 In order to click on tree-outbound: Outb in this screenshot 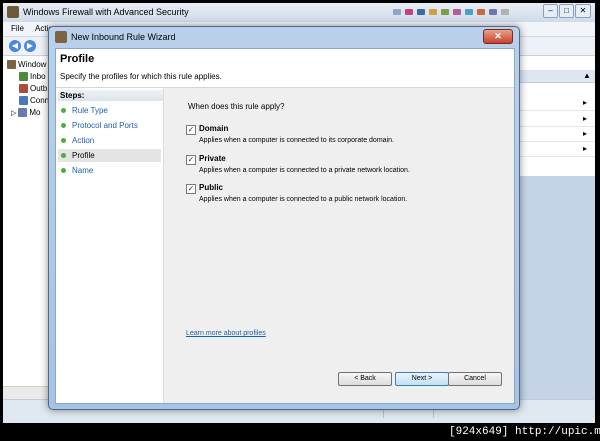, I will do `click(33, 89)`.